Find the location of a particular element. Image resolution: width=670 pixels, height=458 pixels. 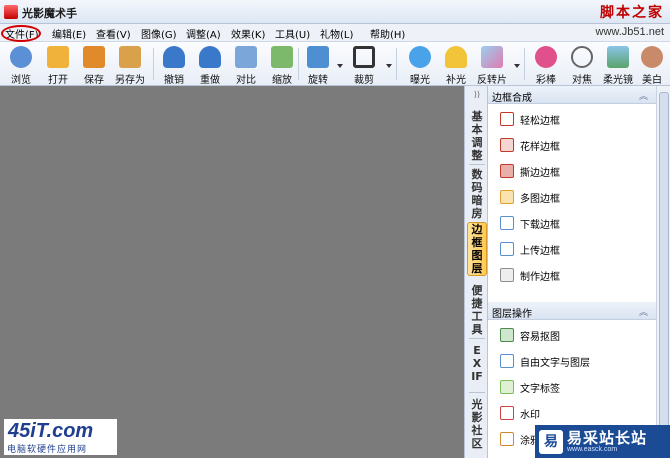

group-border-compose-header: 边框合成 ︽ is located at coordinates (572, 95).